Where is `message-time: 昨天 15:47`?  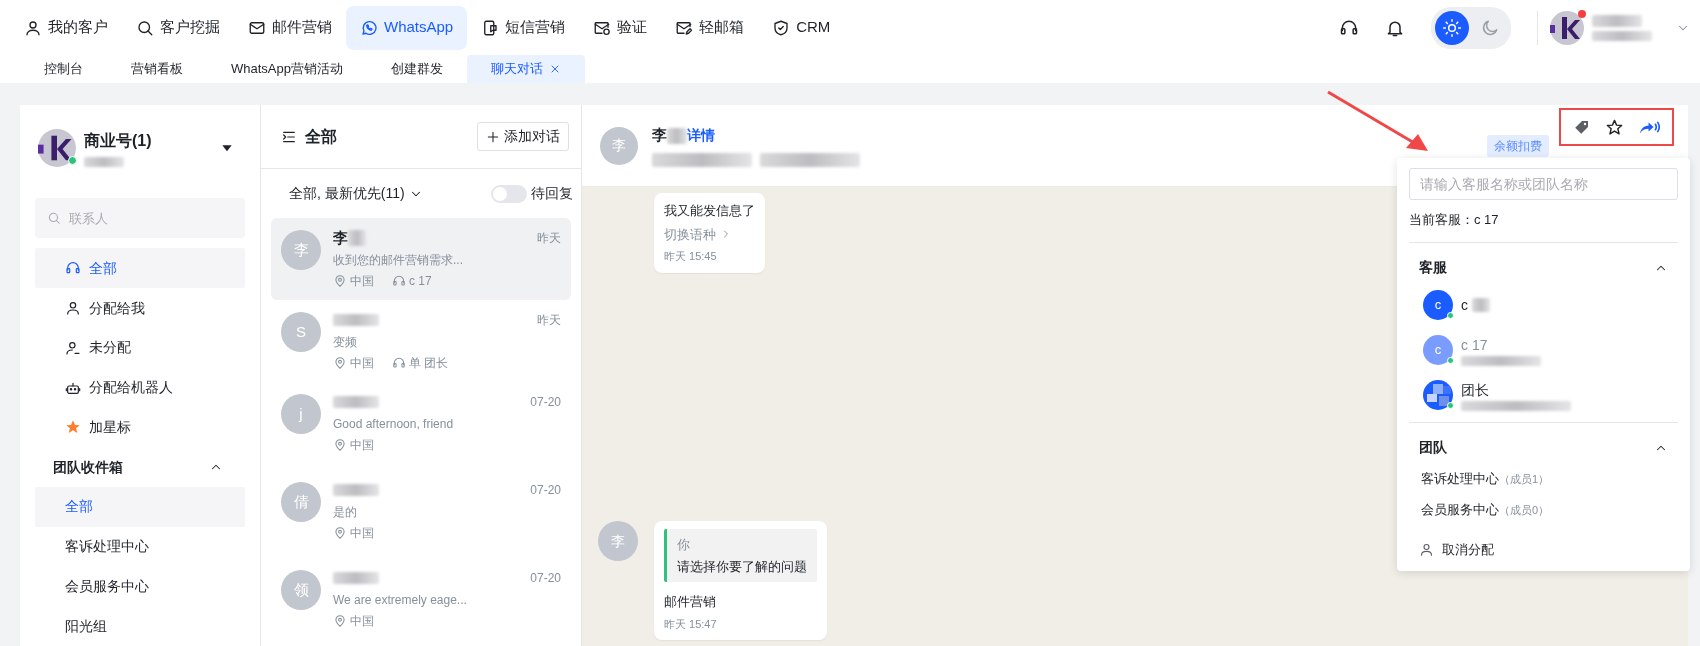 message-time: 昨天 15:47 is located at coordinates (691, 624).